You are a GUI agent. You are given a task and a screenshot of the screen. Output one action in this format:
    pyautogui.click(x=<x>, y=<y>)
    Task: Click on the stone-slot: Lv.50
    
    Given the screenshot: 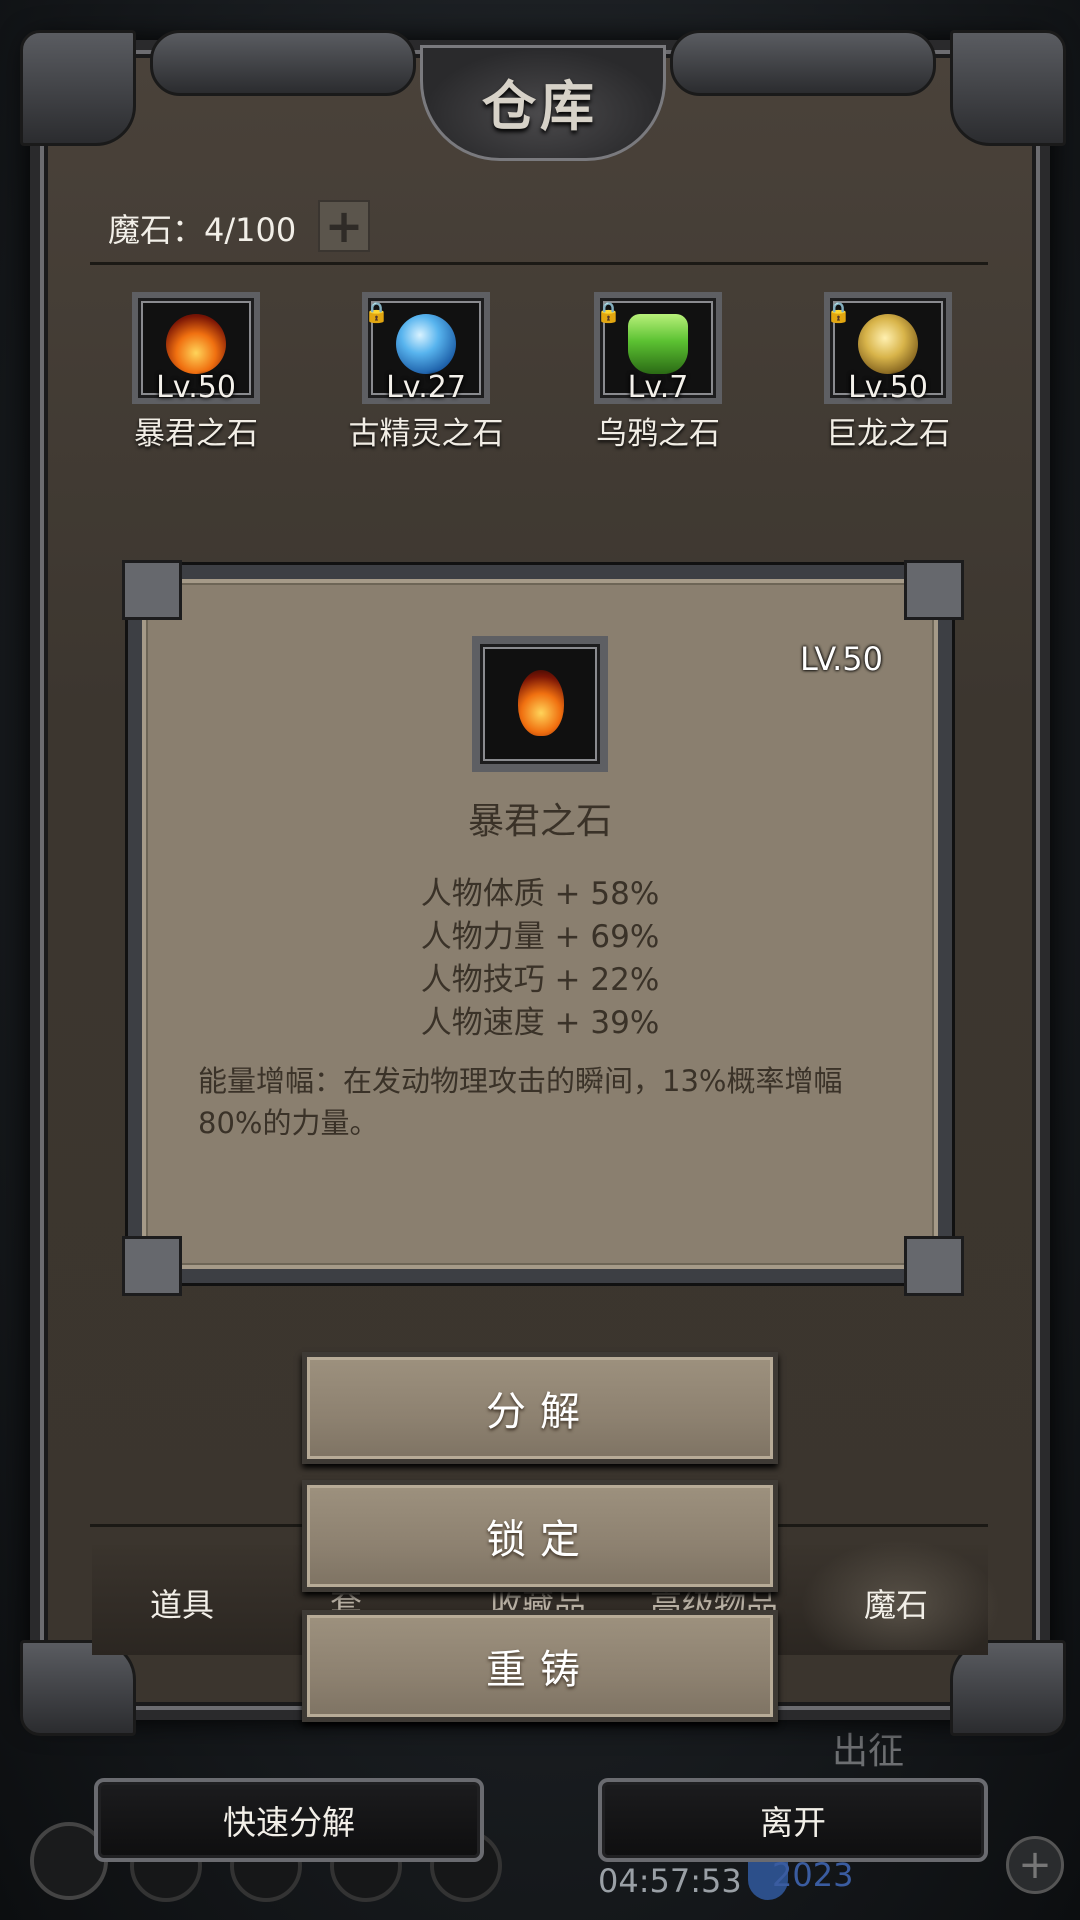 What is the action you would take?
    pyautogui.click(x=196, y=356)
    